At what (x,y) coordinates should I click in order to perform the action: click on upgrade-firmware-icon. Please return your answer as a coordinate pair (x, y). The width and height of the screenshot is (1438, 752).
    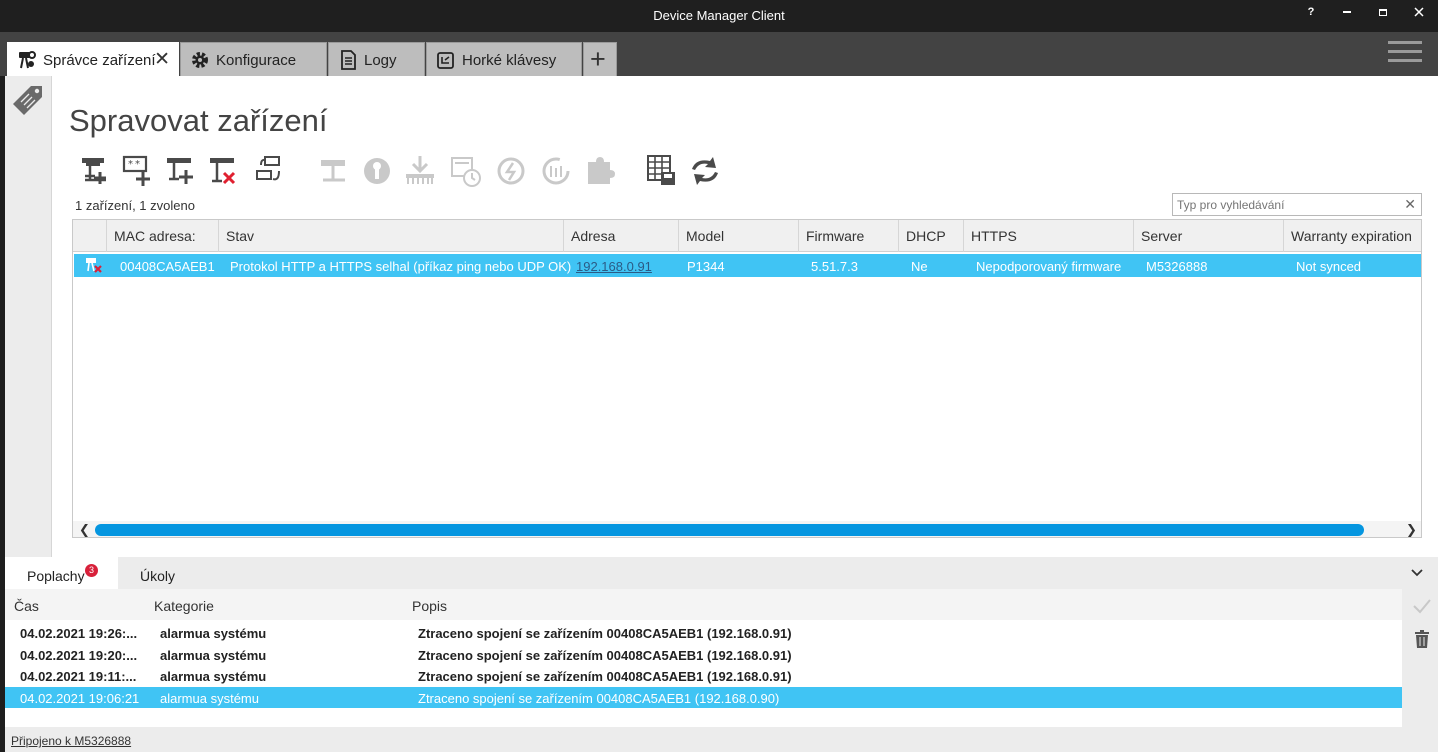
    Looking at the image, I should click on (420, 171).